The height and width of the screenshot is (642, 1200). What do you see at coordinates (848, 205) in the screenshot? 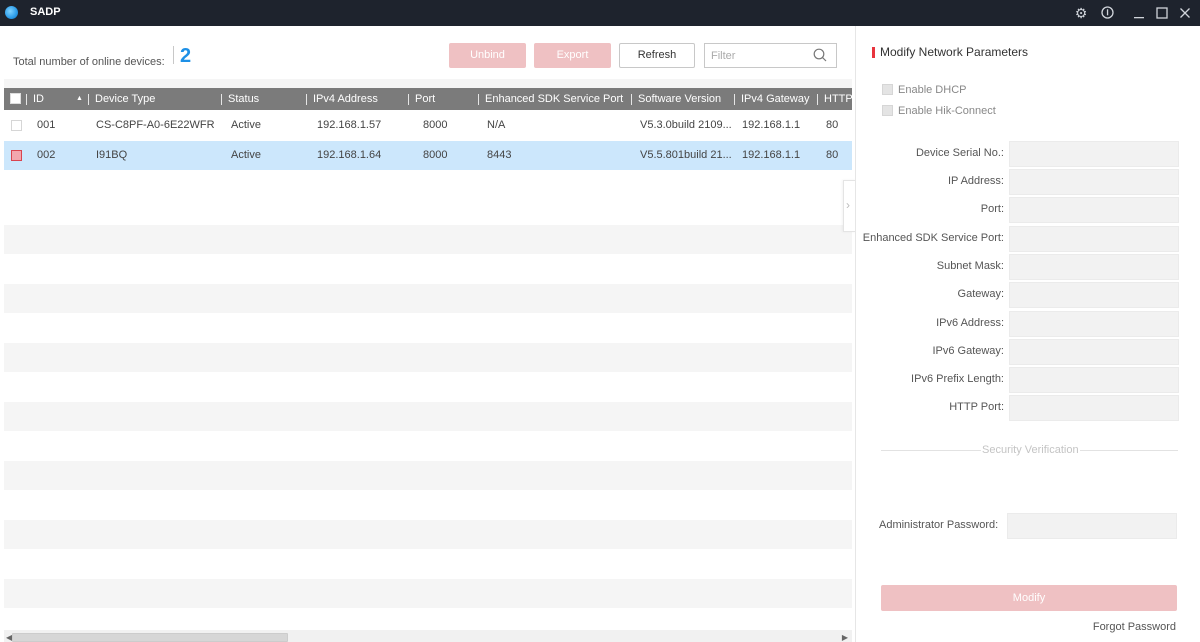
I see `chevron-right-icon: ›` at bounding box center [848, 205].